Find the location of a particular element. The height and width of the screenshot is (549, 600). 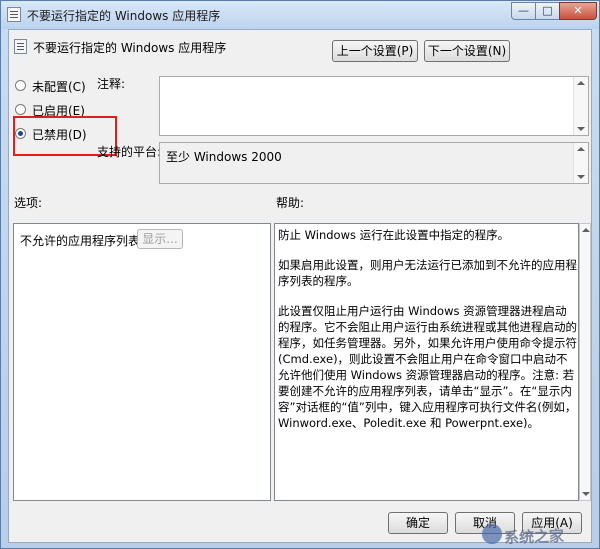

comment-scrollbar is located at coordinates (580, 106).